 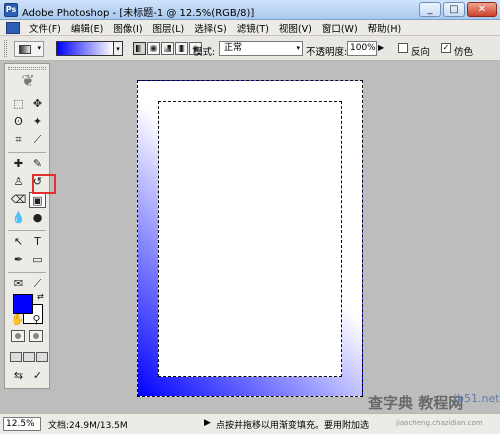 I want to click on opacity-input: 100%, so click(x=362, y=48).